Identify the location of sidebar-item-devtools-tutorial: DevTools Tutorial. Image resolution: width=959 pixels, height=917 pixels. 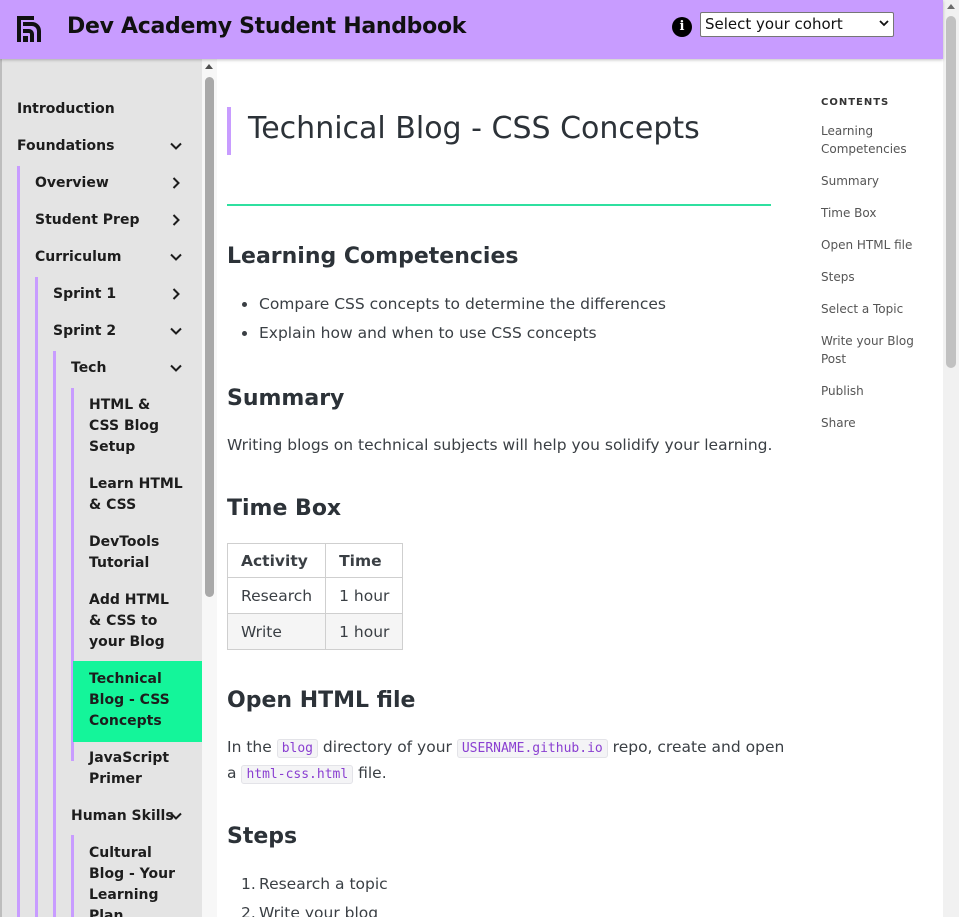
(124, 553).